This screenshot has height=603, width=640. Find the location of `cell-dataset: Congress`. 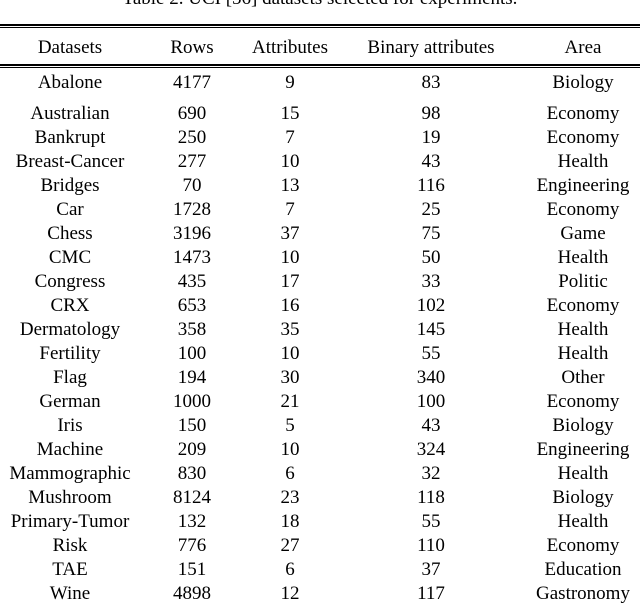

cell-dataset: Congress is located at coordinates (70, 281).